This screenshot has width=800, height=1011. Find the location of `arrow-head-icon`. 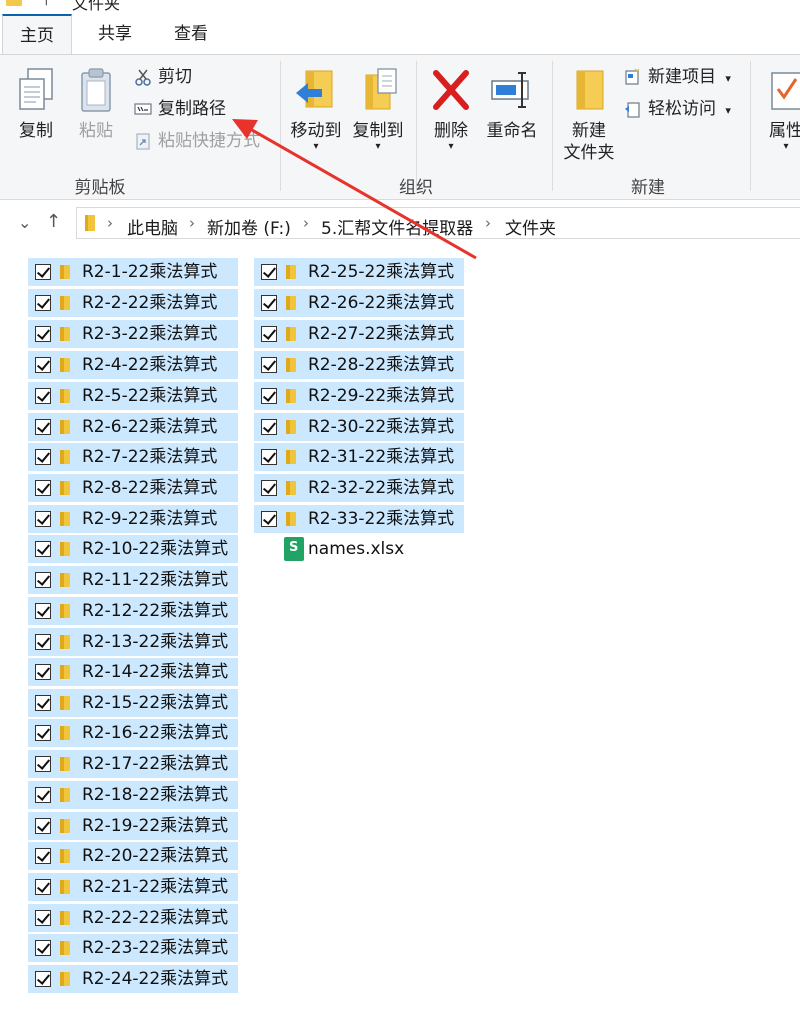

arrow-head-icon is located at coordinates (245, 129).